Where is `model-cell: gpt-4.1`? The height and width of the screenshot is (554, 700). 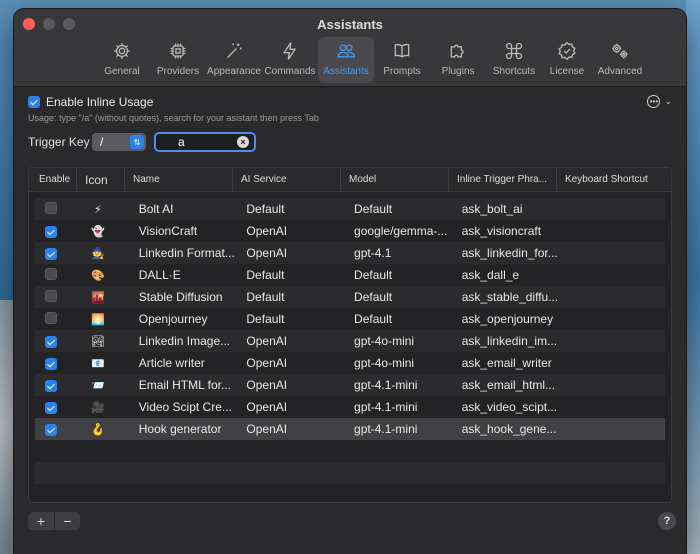 model-cell: gpt-4.1 is located at coordinates (373, 253).